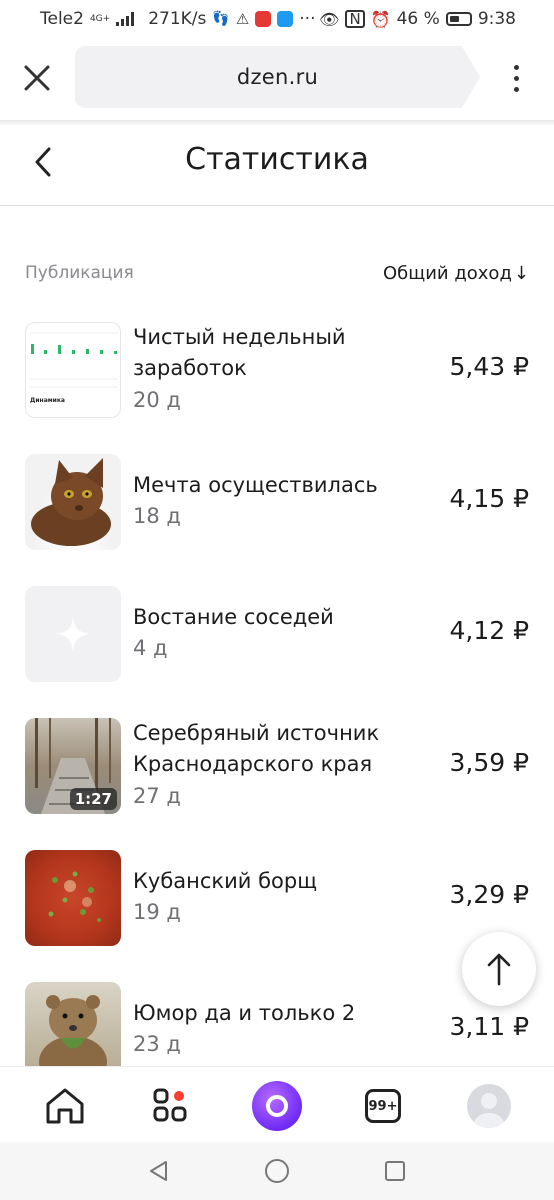 The width and height of the screenshot is (554, 1200). I want to click on steps-icon: 👣, so click(221, 19).